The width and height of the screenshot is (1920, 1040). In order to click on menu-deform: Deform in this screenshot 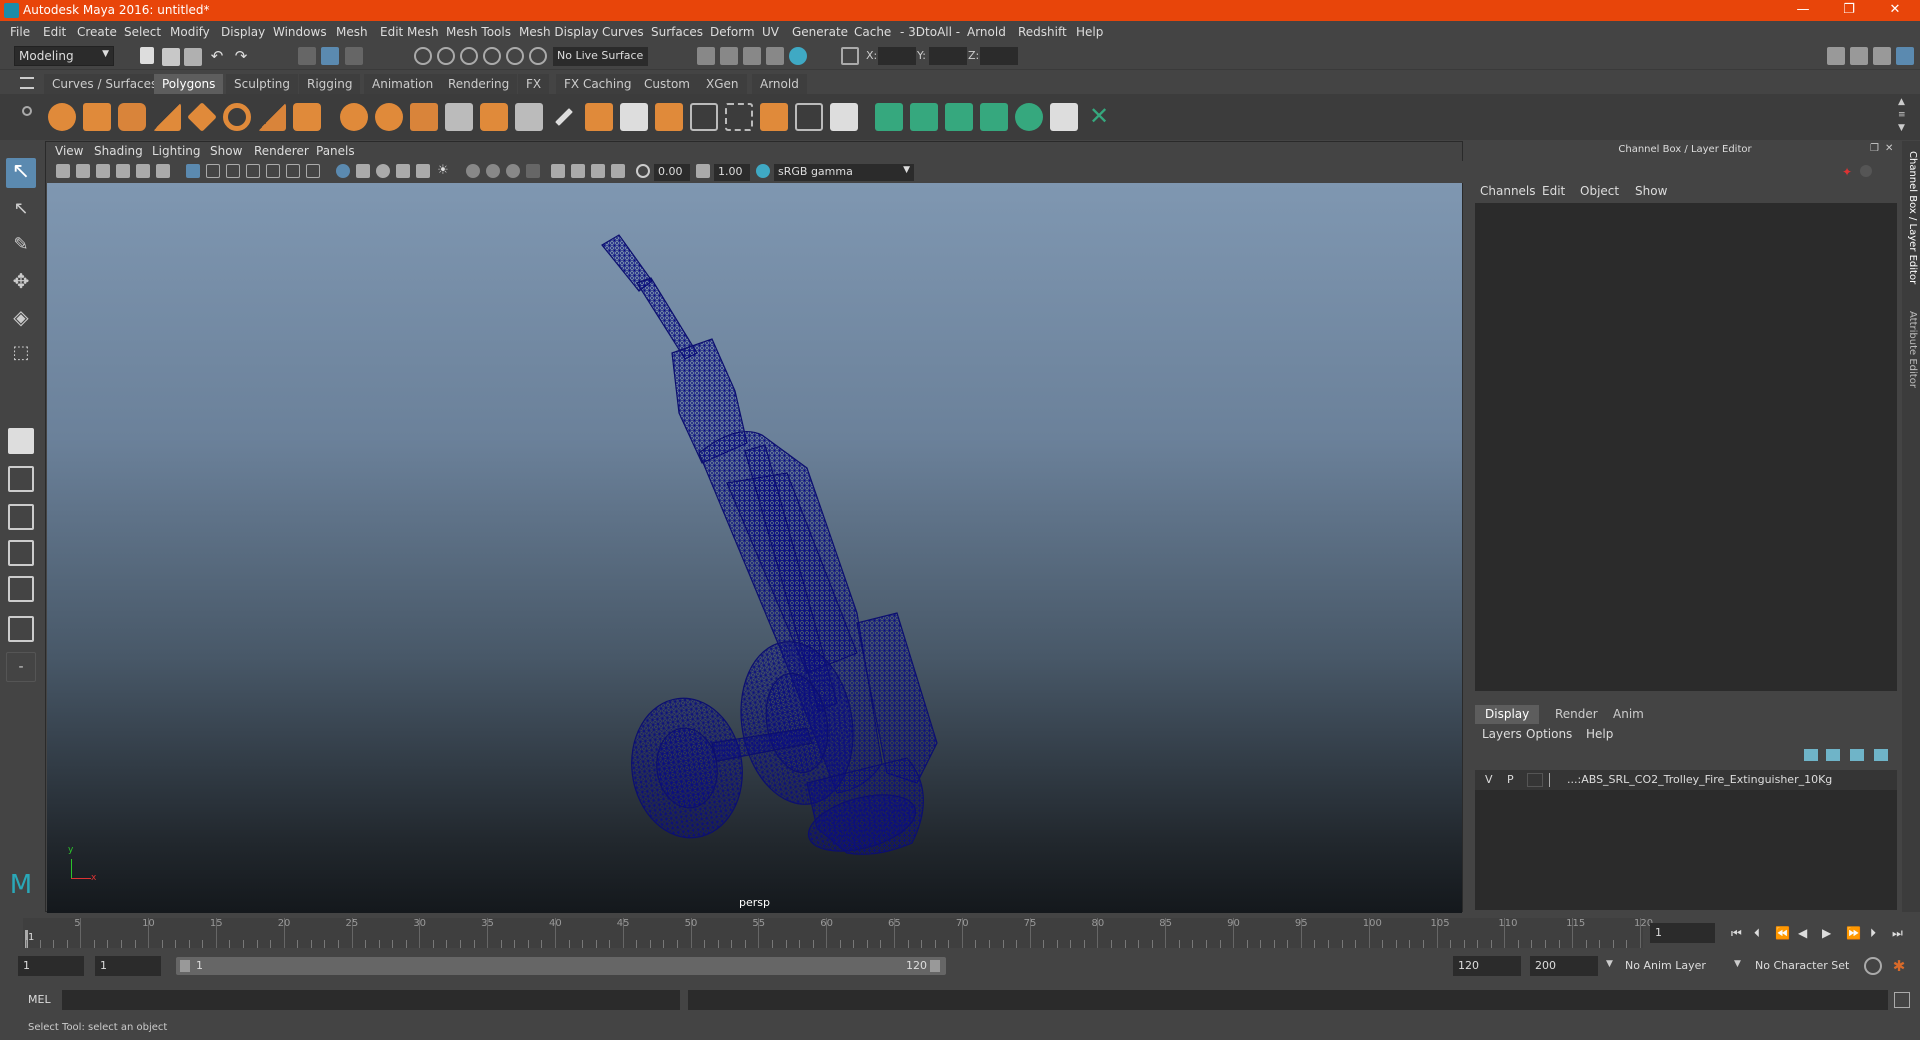, I will do `click(732, 32)`.